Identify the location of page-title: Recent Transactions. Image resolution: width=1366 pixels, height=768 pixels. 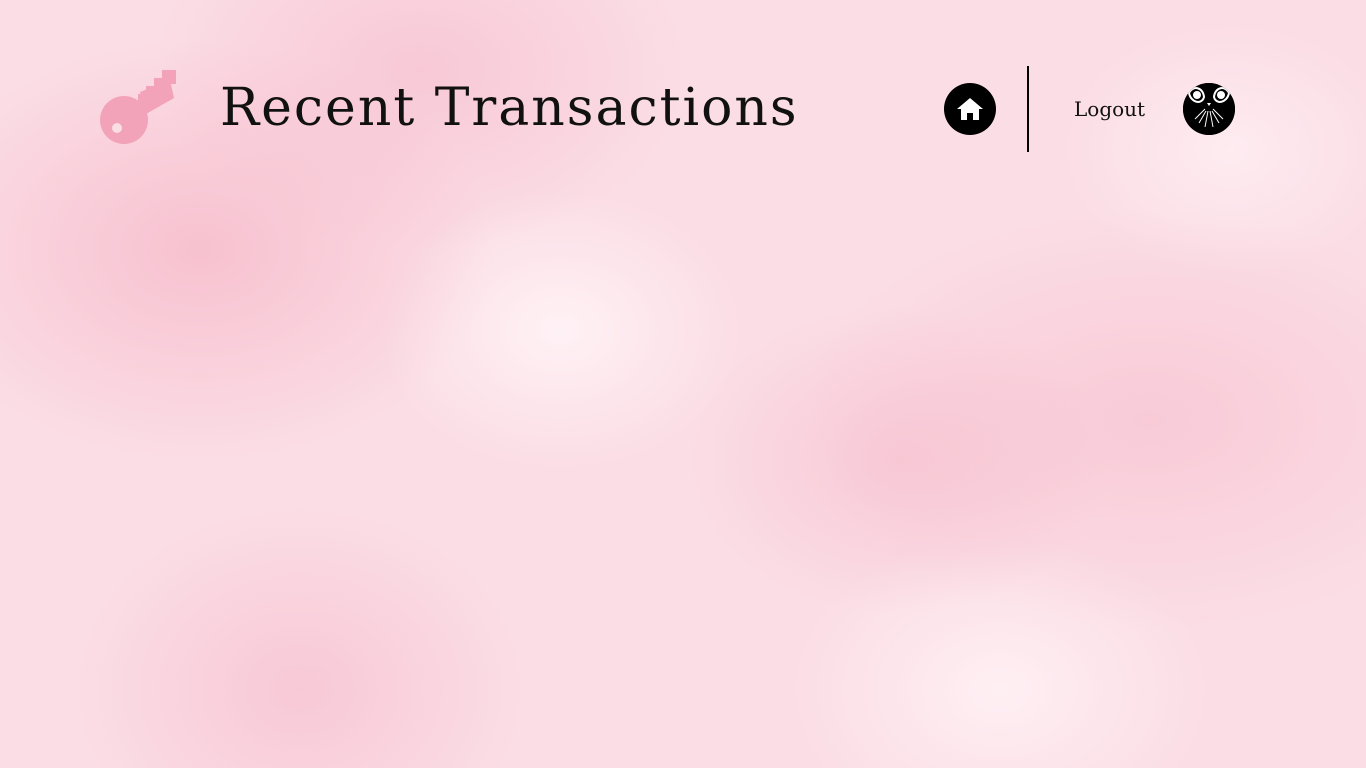
(509, 108).